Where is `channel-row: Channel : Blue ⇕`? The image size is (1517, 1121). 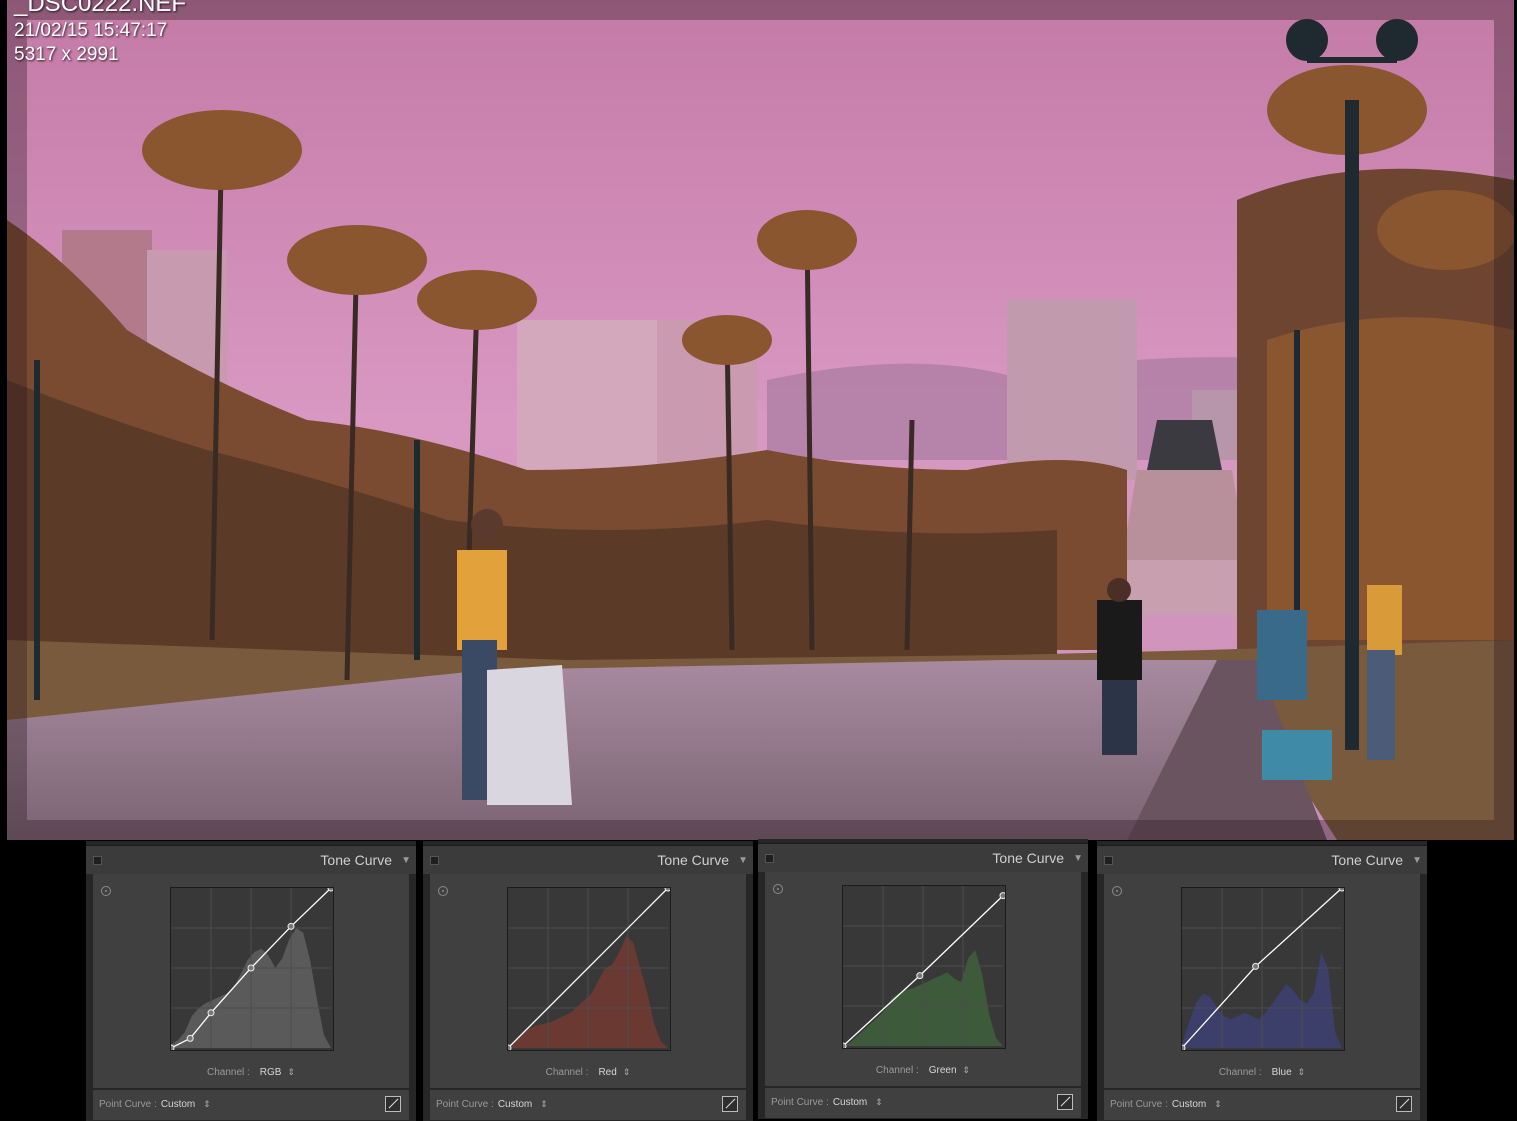 channel-row: Channel : Blue ⇕ is located at coordinates (1262, 1072).